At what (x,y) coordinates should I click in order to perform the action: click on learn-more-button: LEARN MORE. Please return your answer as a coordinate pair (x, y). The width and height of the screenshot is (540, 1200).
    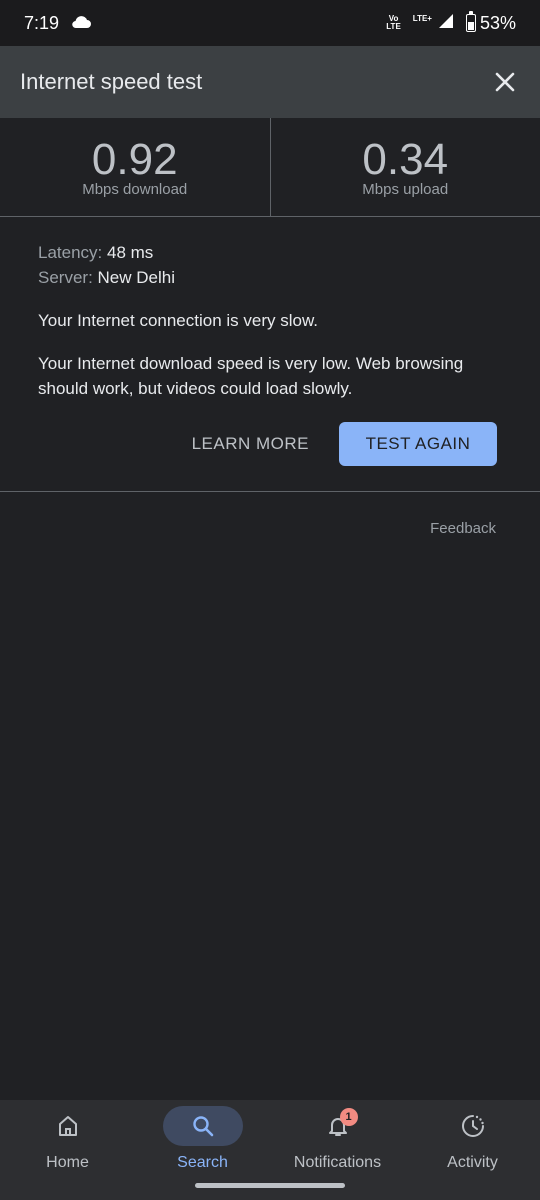
    Looking at the image, I should click on (250, 444).